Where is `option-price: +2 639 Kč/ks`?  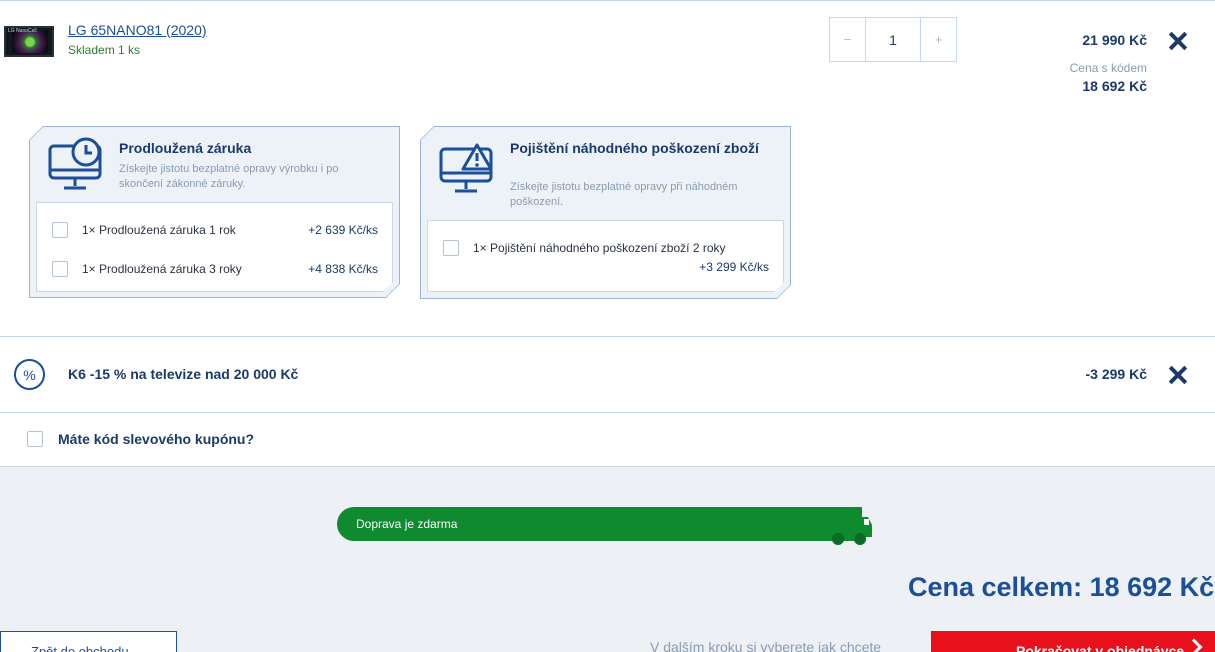
option-price: +2 639 Kč/ks is located at coordinates (343, 230).